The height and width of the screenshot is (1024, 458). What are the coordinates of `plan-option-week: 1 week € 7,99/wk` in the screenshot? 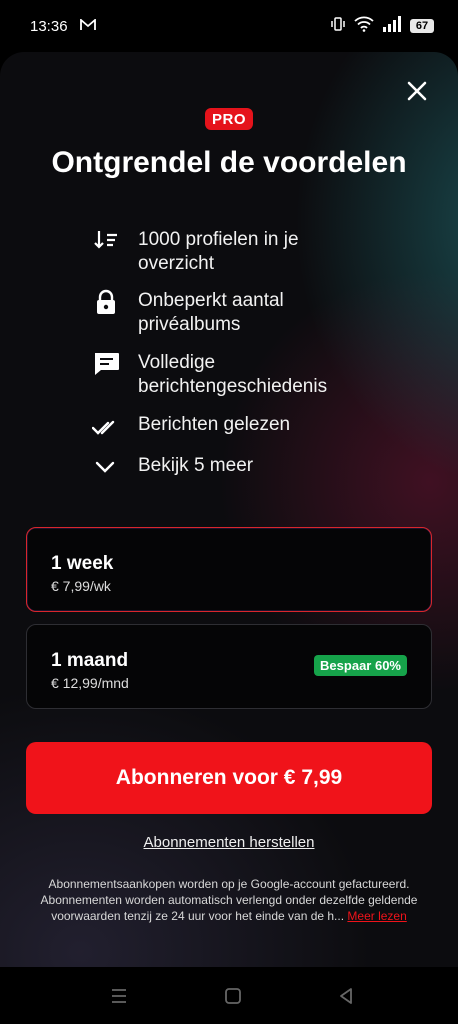 It's located at (229, 569).